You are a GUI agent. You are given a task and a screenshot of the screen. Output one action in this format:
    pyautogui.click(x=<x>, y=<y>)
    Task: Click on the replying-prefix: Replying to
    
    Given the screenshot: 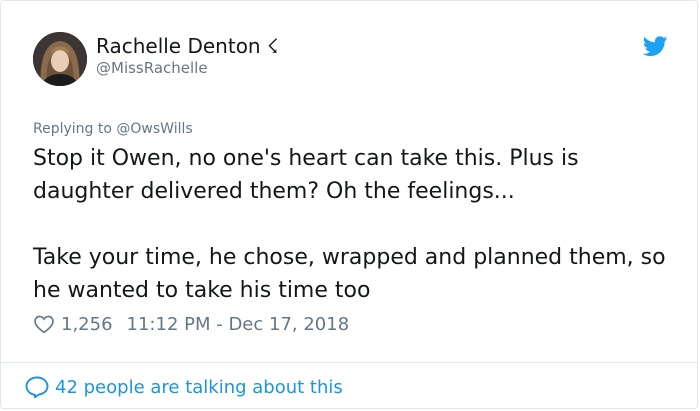 What is the action you would take?
    pyautogui.click(x=75, y=129)
    